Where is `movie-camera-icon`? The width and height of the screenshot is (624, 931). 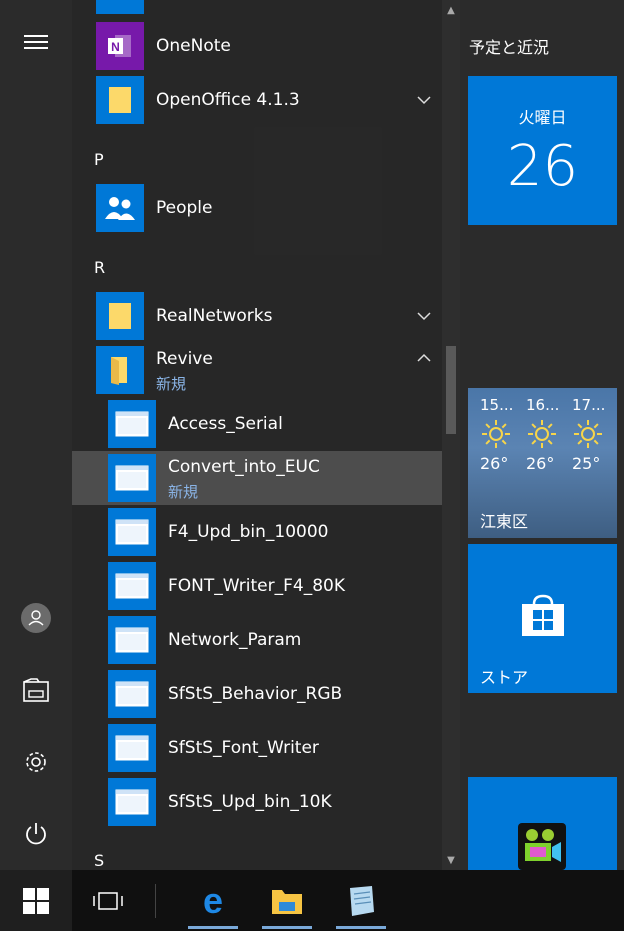
movie-camera-icon is located at coordinates (542, 846).